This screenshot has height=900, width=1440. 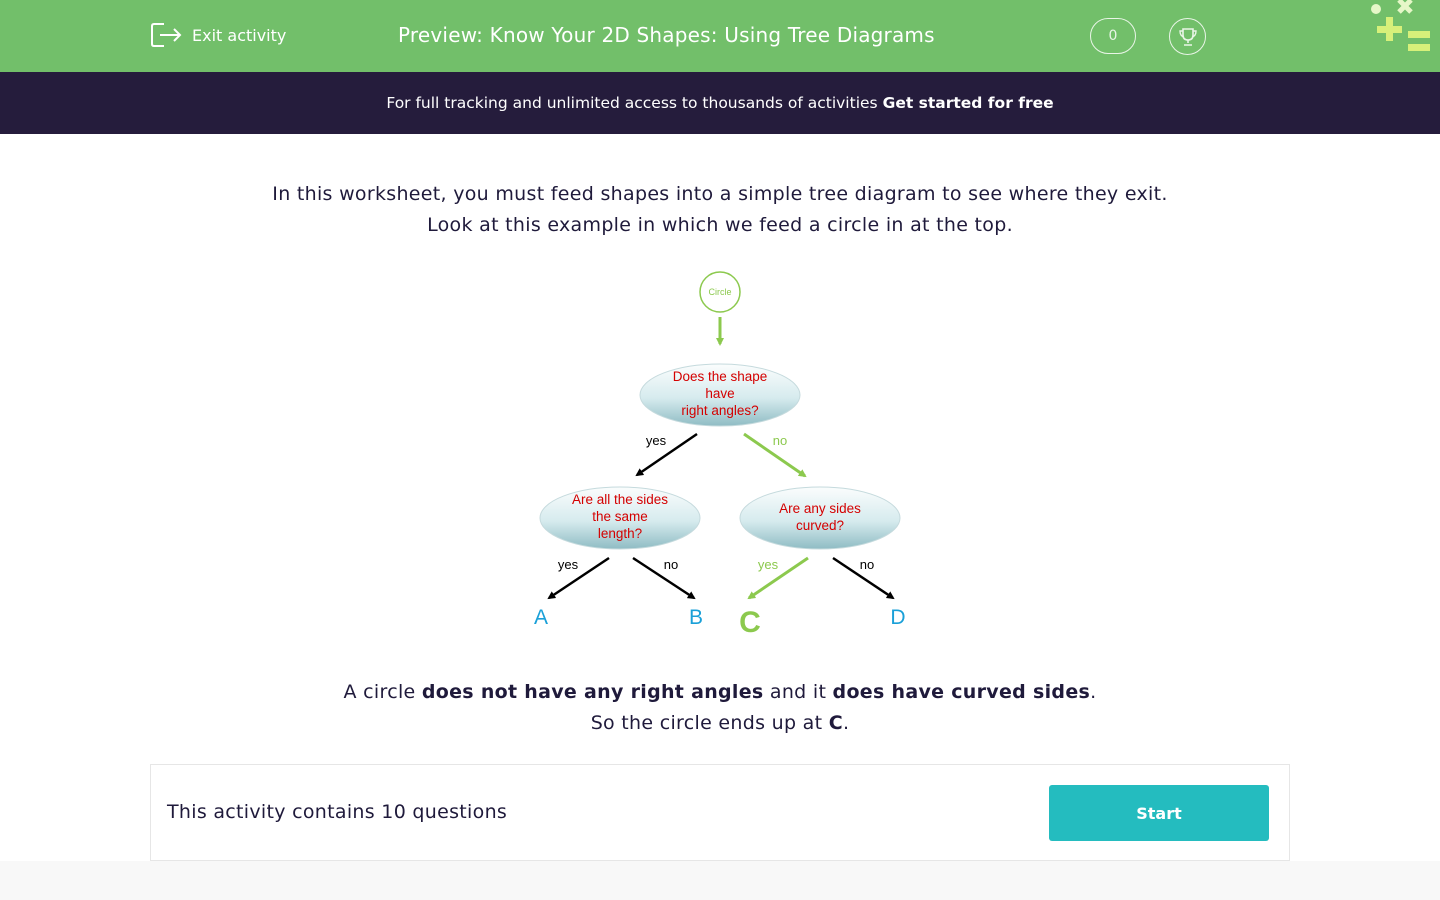 I want to click on exit-label-c: C, so click(x=750, y=622).